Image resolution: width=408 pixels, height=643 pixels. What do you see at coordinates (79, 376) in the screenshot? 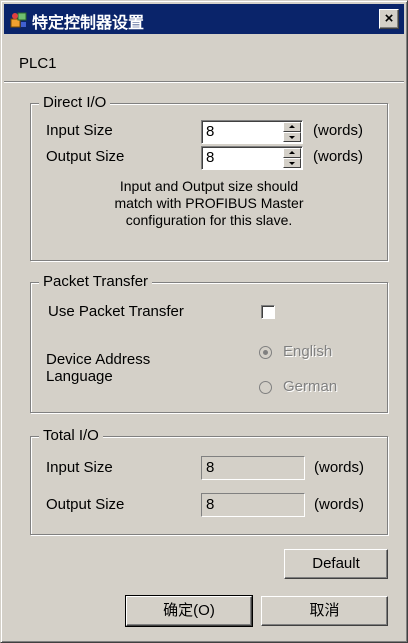
I see `language-label-line: Language` at bounding box center [79, 376].